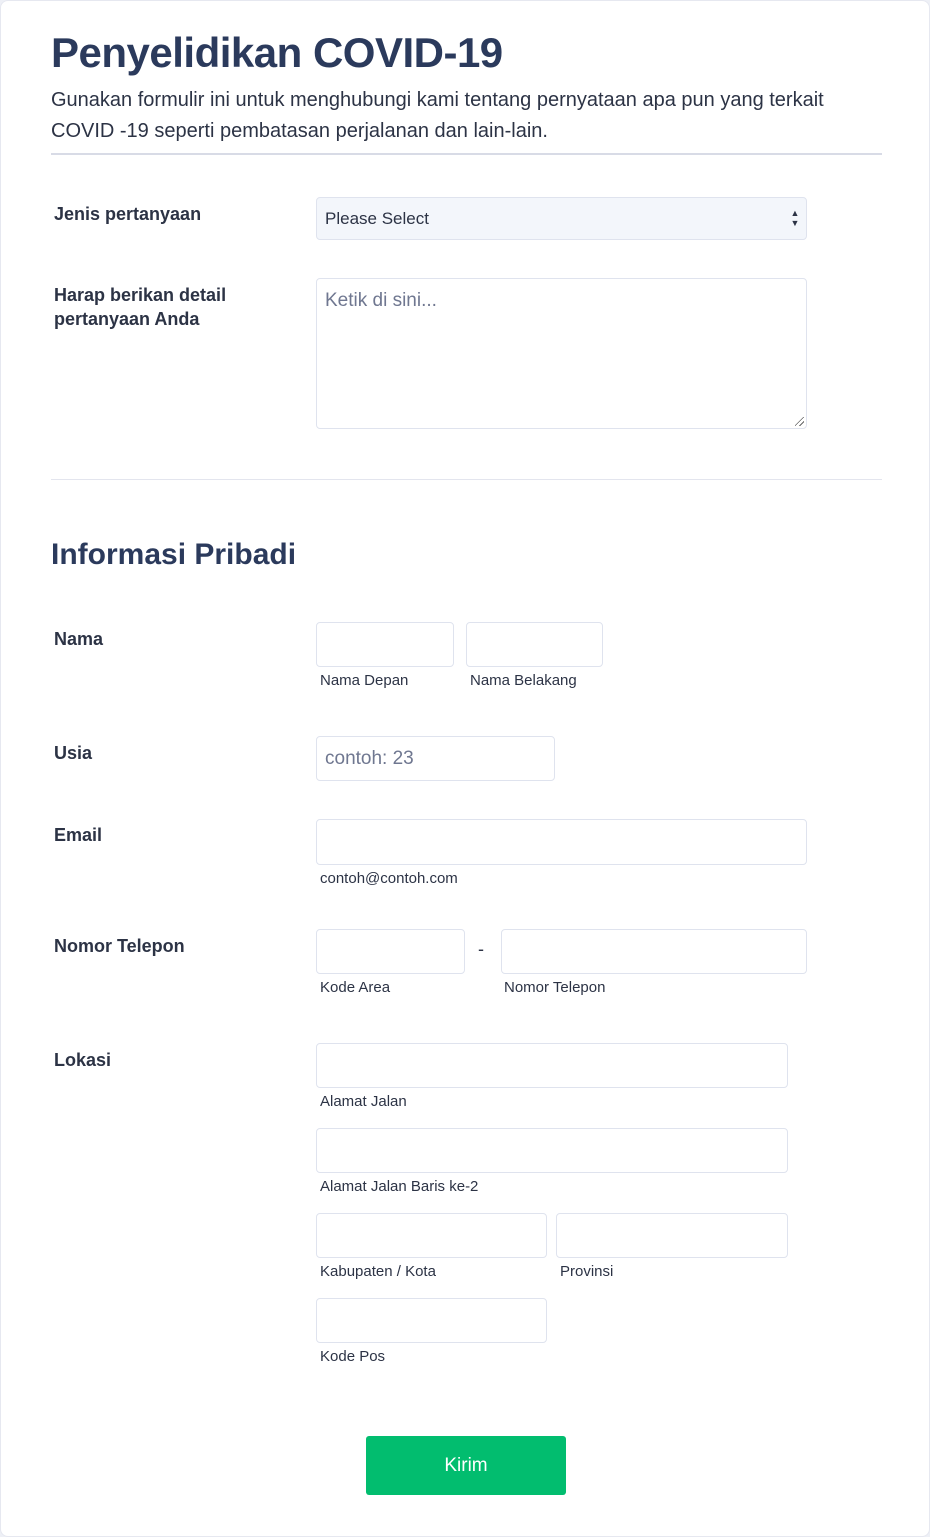 The image size is (930, 1537). Describe the element at coordinates (369, 758) in the screenshot. I see `age-placeholder: contoh: 23` at that location.